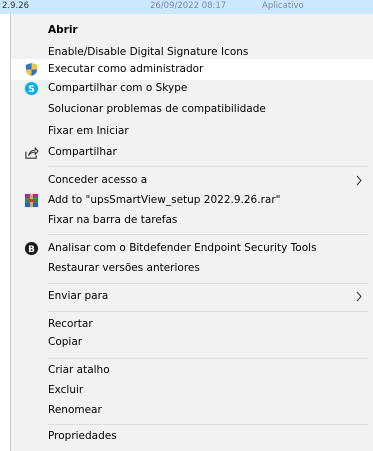 The height and width of the screenshot is (451, 373). What do you see at coordinates (157, 109) in the screenshot?
I see `menu-item-label: Solucionar problemas de compatibilidade` at bounding box center [157, 109].